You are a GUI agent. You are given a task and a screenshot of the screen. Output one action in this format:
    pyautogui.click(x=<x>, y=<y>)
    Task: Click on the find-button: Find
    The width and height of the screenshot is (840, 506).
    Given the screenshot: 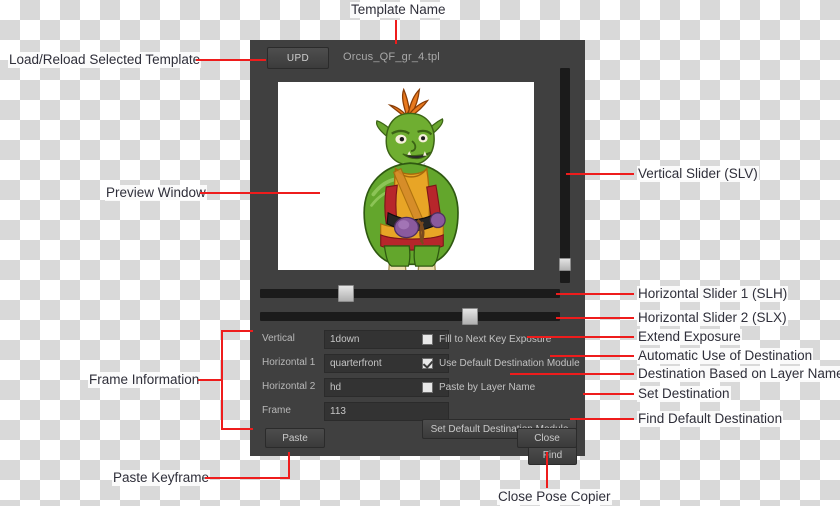 What is the action you would take?
    pyautogui.click(x=552, y=455)
    